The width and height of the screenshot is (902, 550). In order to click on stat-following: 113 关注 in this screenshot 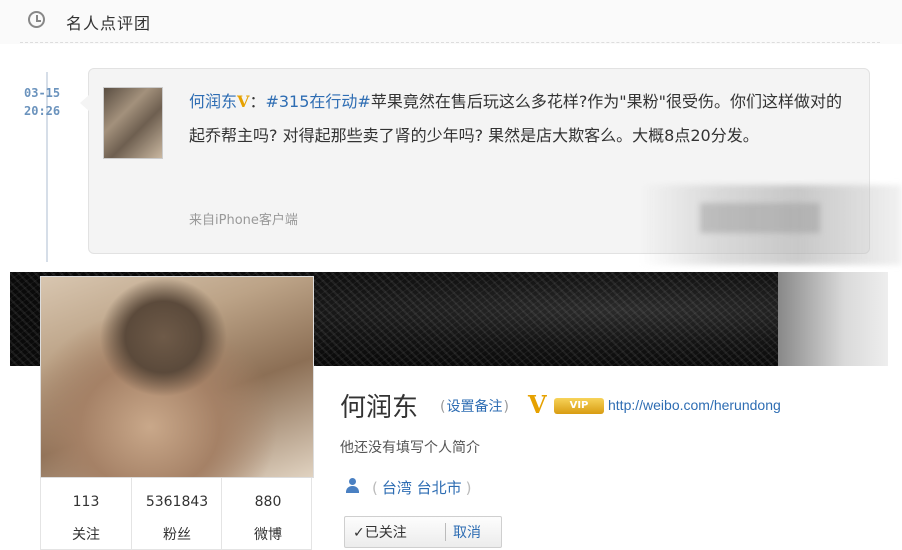, I will do `click(86, 514)`.